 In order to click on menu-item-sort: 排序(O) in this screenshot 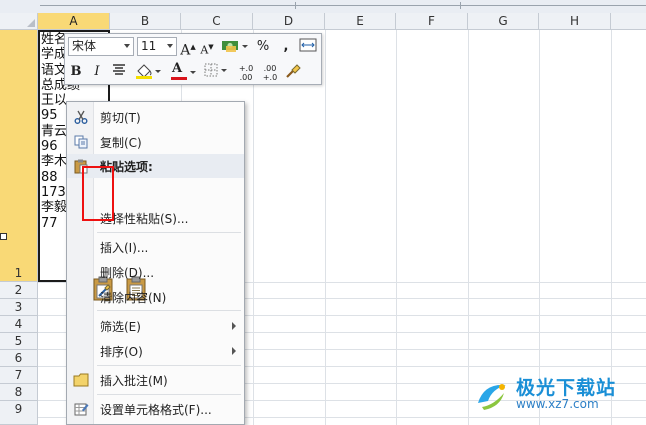, I will do `click(155, 351)`.